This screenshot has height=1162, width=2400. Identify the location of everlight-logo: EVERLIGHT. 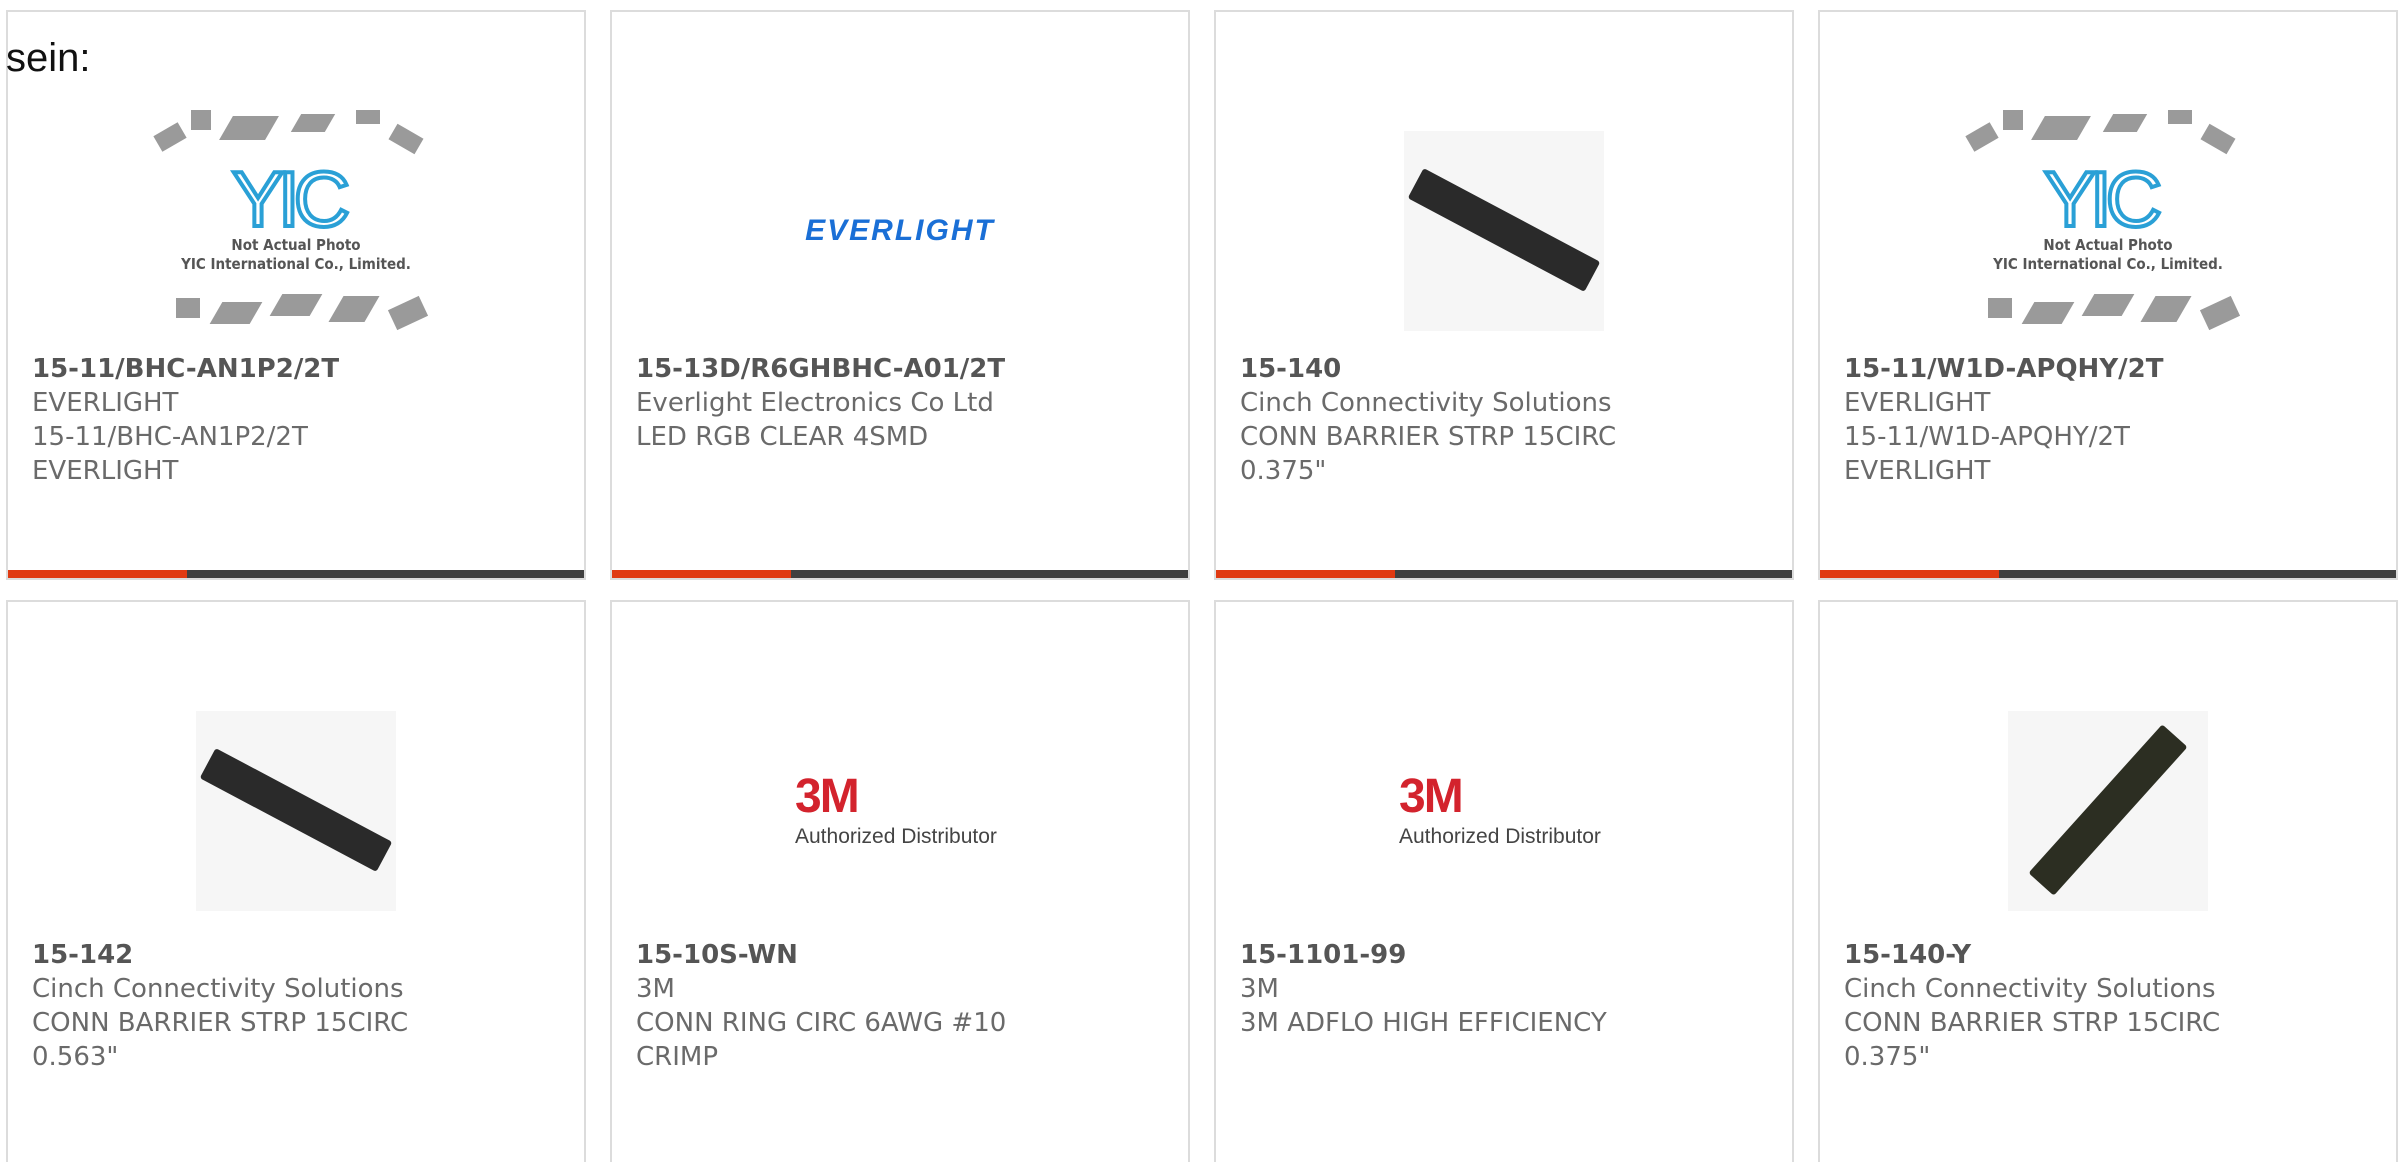
(900, 230).